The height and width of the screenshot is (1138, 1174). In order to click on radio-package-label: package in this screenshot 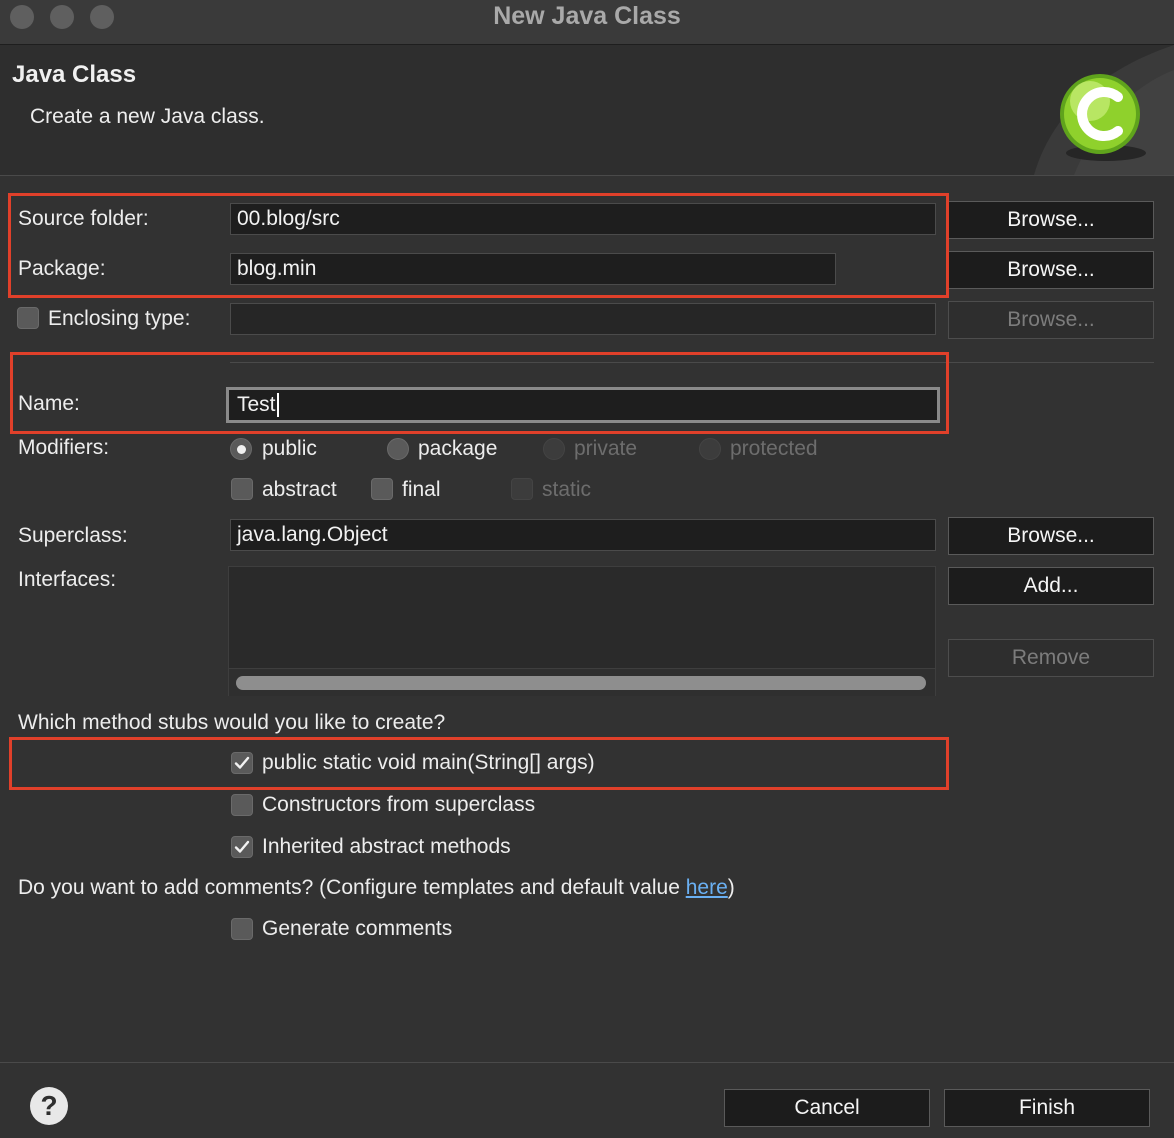, I will do `click(458, 448)`.